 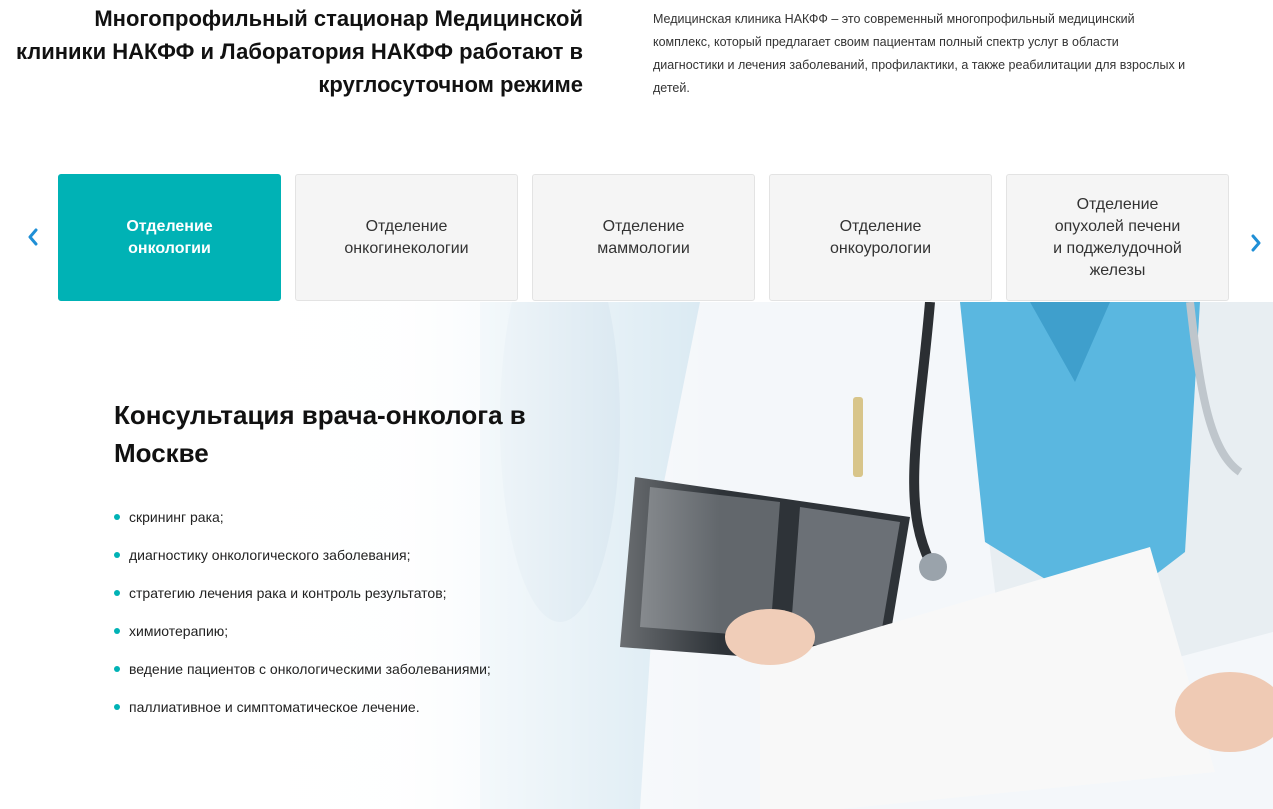 I want to click on carousel-next-button, so click(x=1256, y=243).